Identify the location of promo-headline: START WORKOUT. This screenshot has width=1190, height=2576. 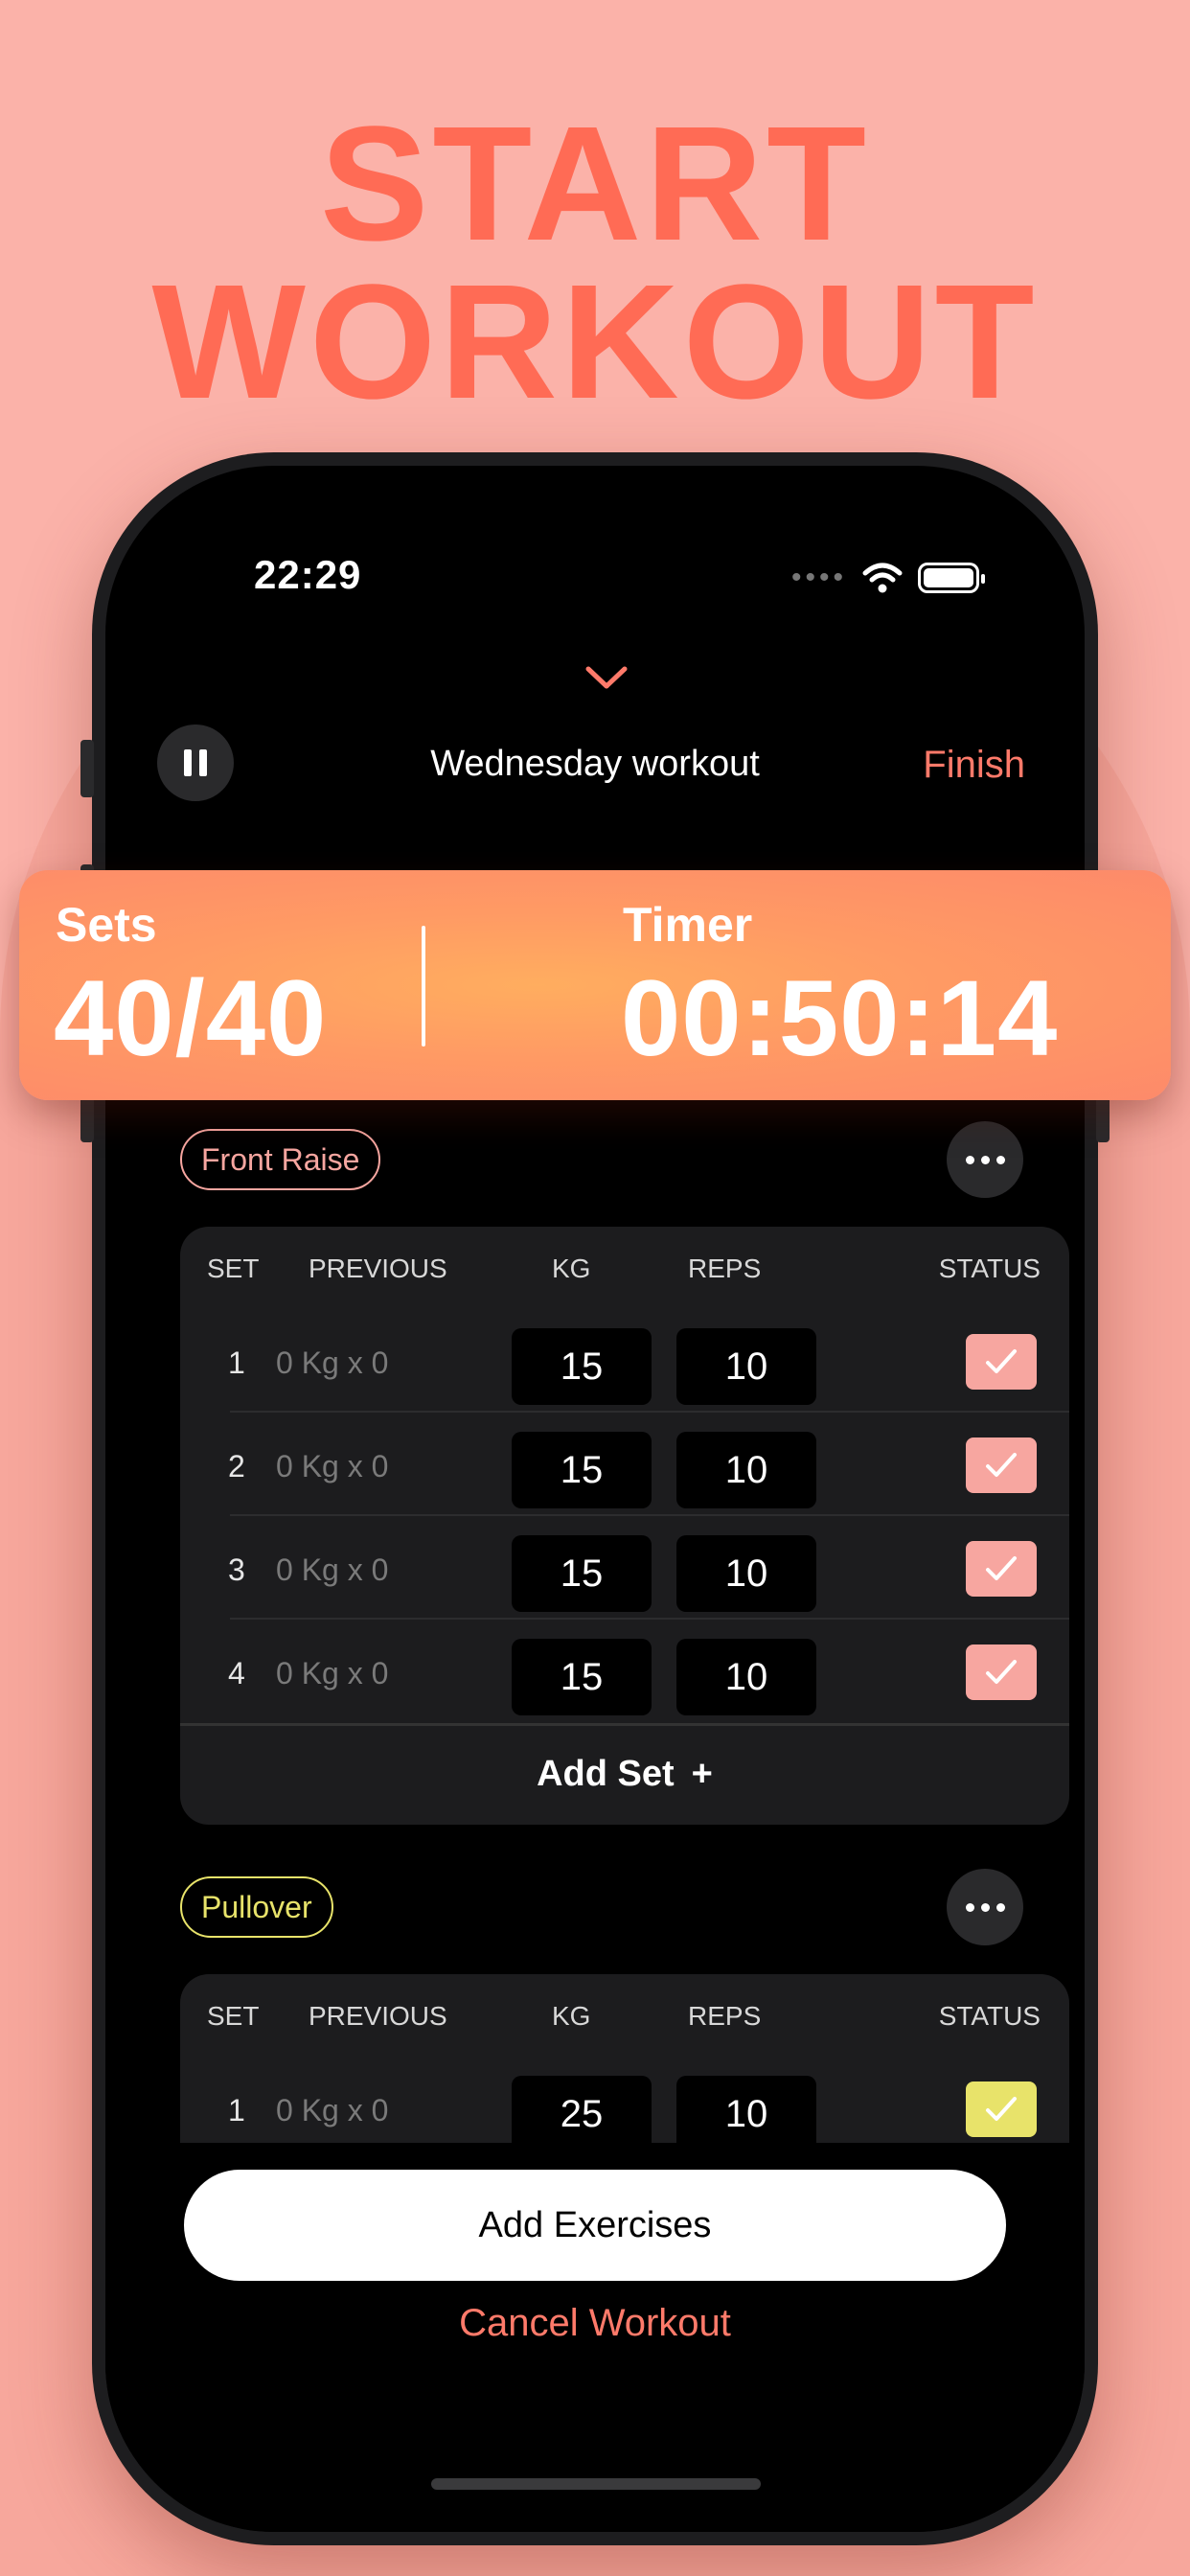
(595, 263).